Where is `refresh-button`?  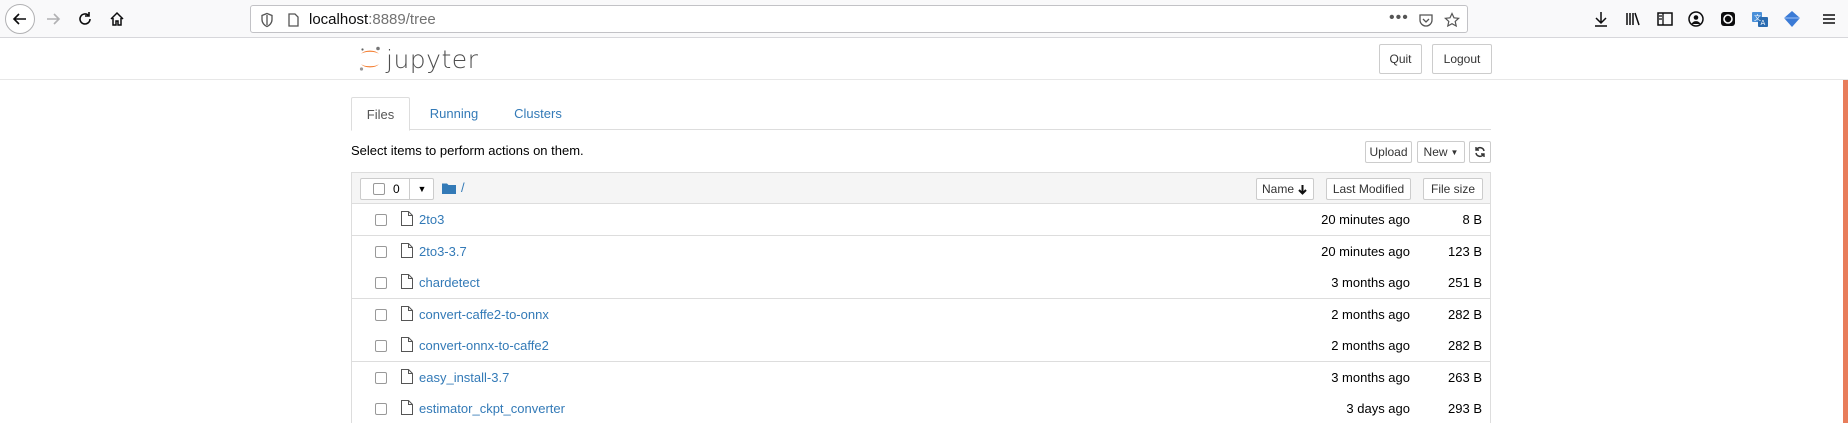 refresh-button is located at coordinates (1480, 152).